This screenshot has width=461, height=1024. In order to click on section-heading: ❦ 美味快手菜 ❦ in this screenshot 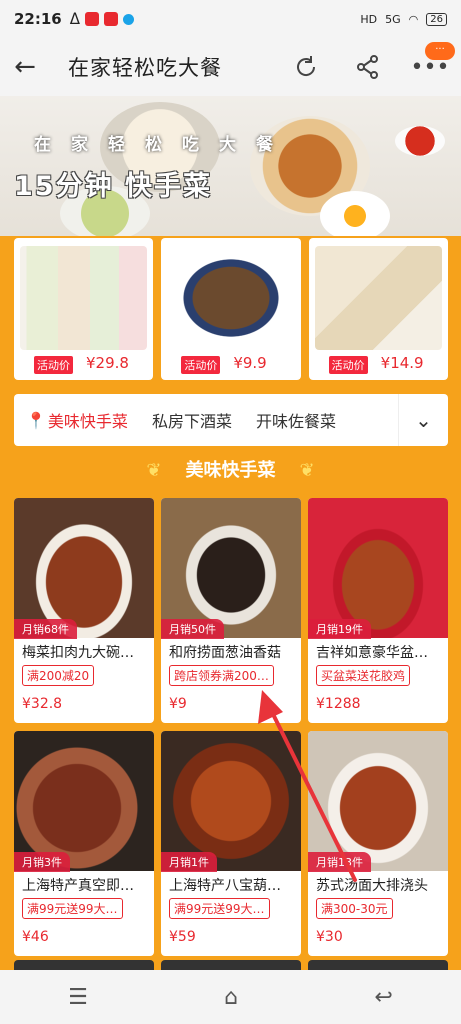, I will do `click(230, 471)`.